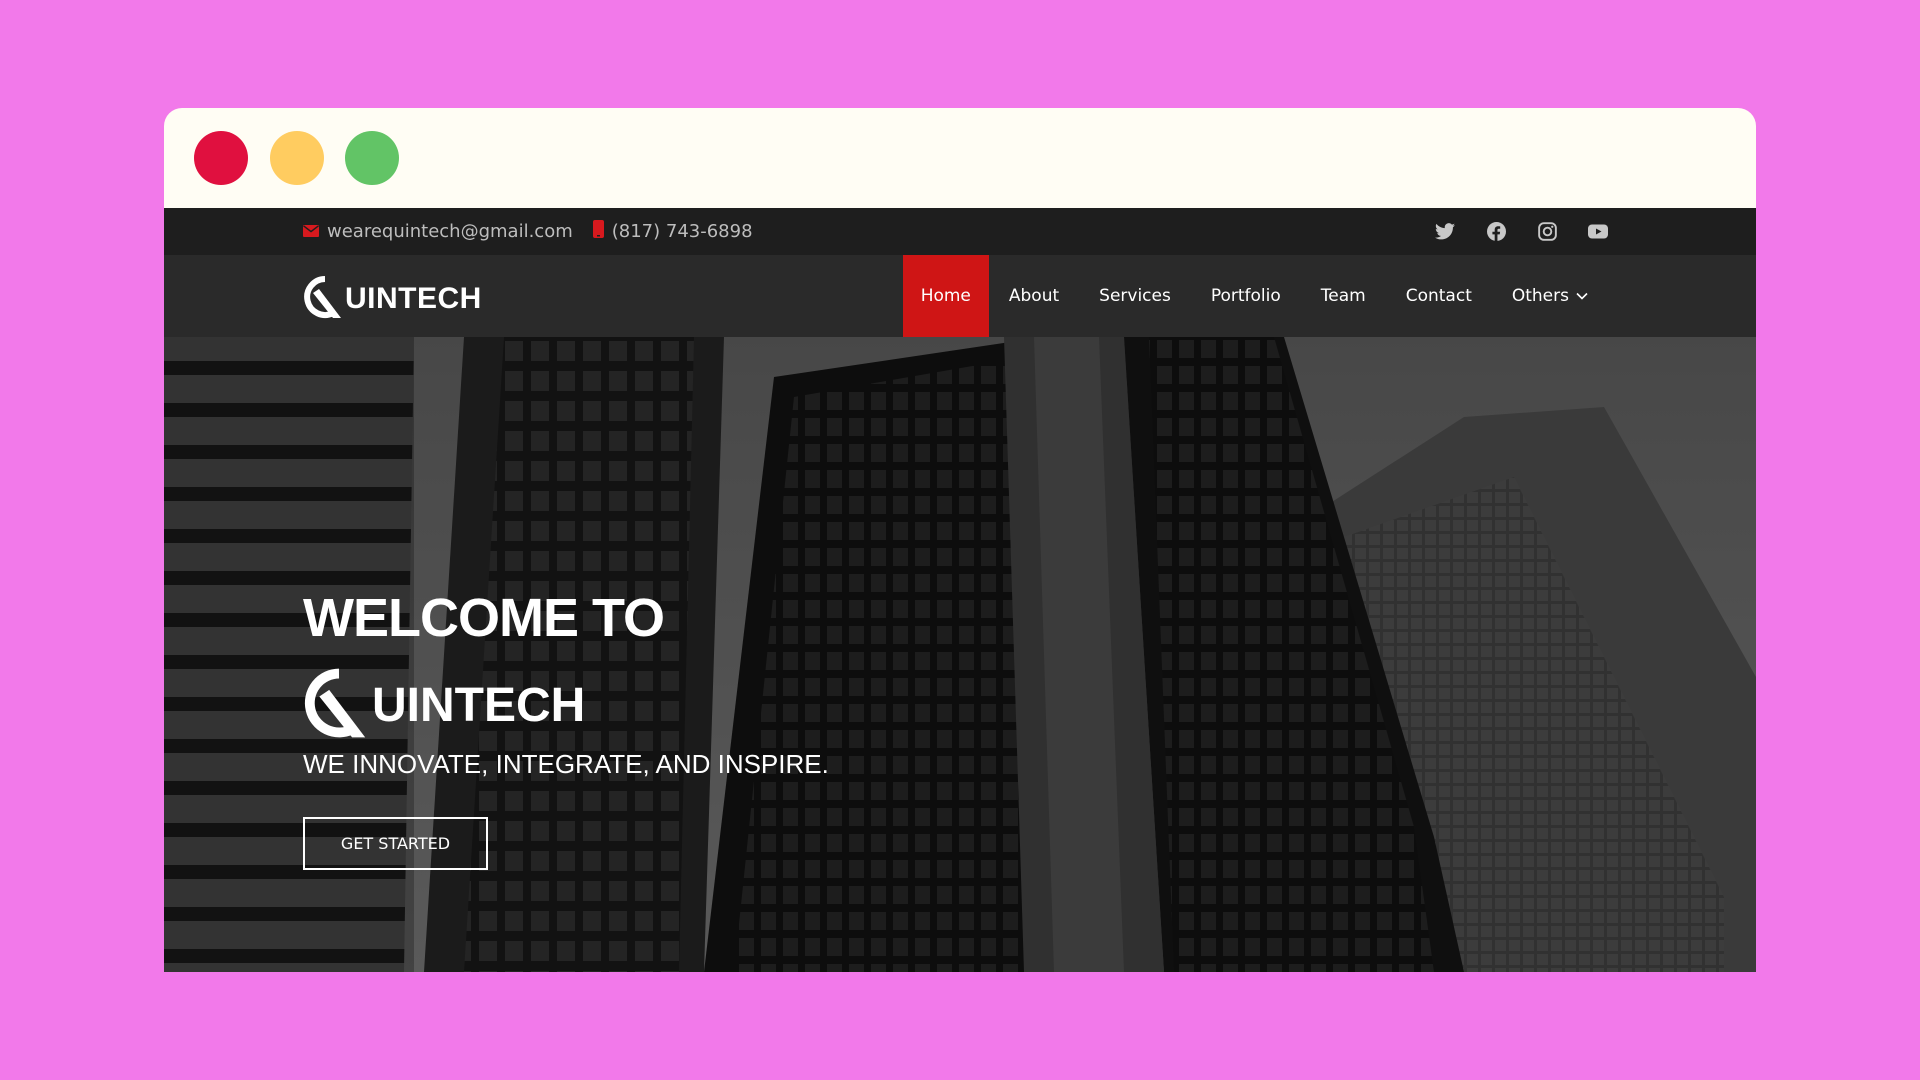 This screenshot has width=1920, height=1080. I want to click on logo-text: UINTECH, so click(413, 298).